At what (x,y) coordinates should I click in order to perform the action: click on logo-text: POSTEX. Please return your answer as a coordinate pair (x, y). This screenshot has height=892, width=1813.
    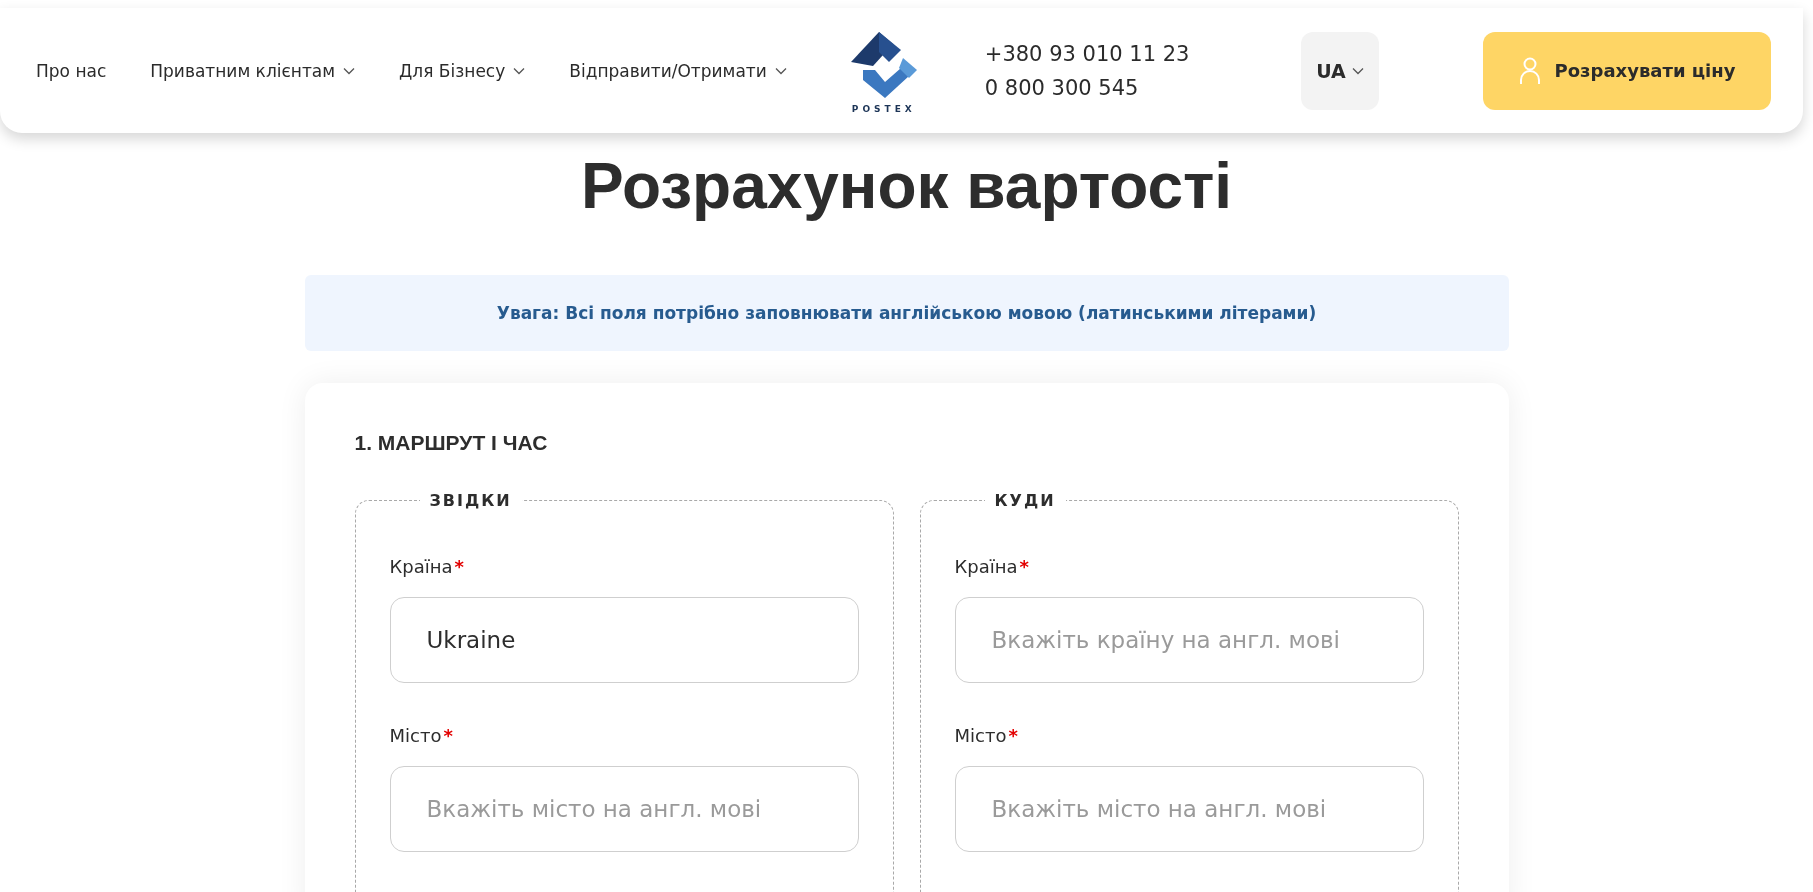
    Looking at the image, I should click on (883, 108).